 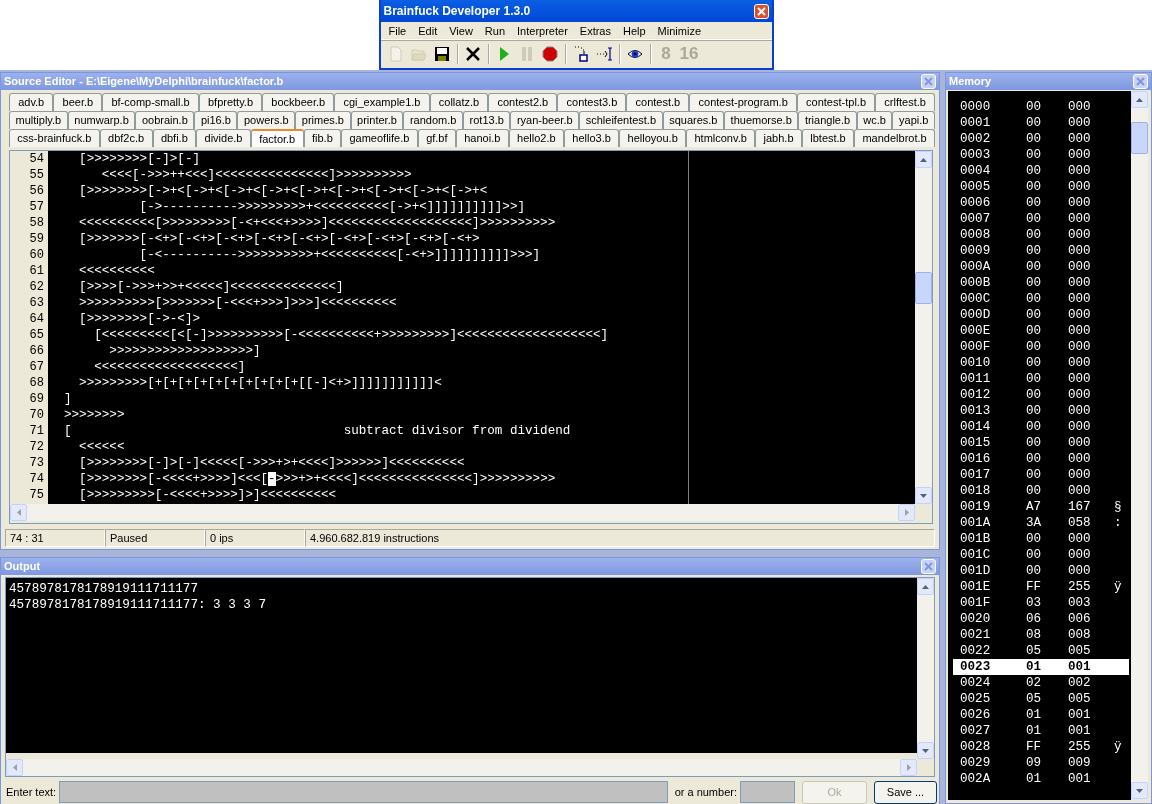 I want to click on file-tab: multiply.b, so click(x=38, y=120).